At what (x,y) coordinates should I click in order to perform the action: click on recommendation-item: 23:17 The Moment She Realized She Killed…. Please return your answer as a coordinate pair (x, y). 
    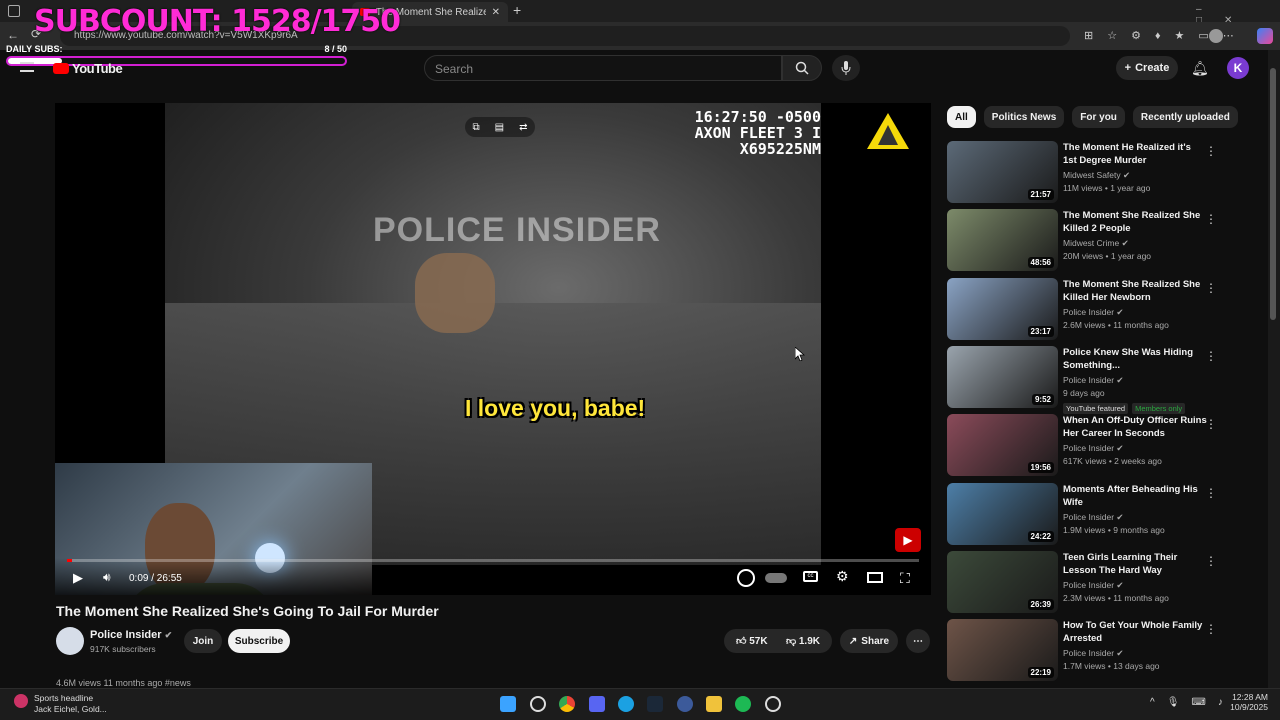
    Looking at the image, I should click on (1082, 310).